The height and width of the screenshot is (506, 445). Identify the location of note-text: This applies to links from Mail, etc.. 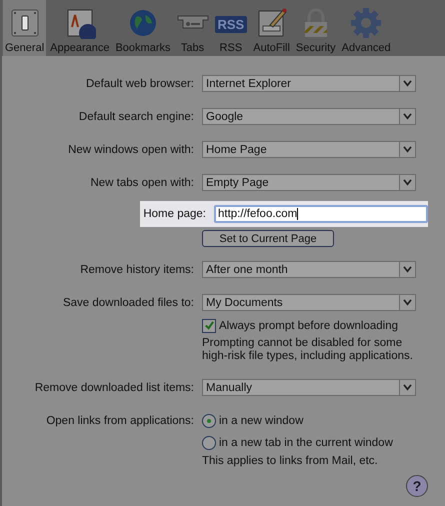
(290, 461).